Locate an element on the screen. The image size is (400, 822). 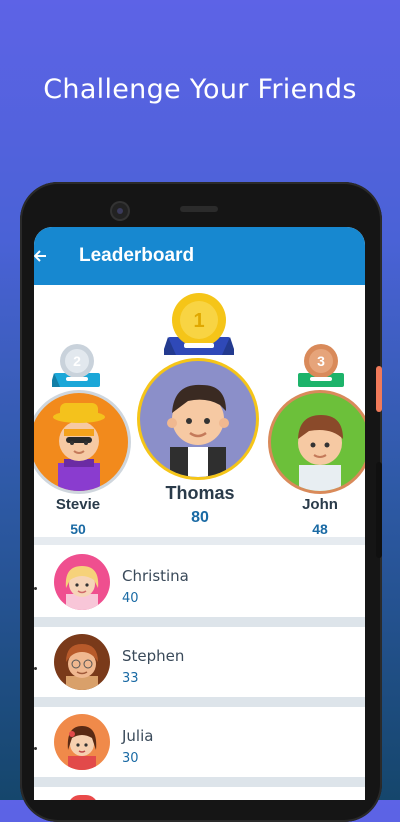
list-item: Christina 40 is located at coordinates (199, 582).